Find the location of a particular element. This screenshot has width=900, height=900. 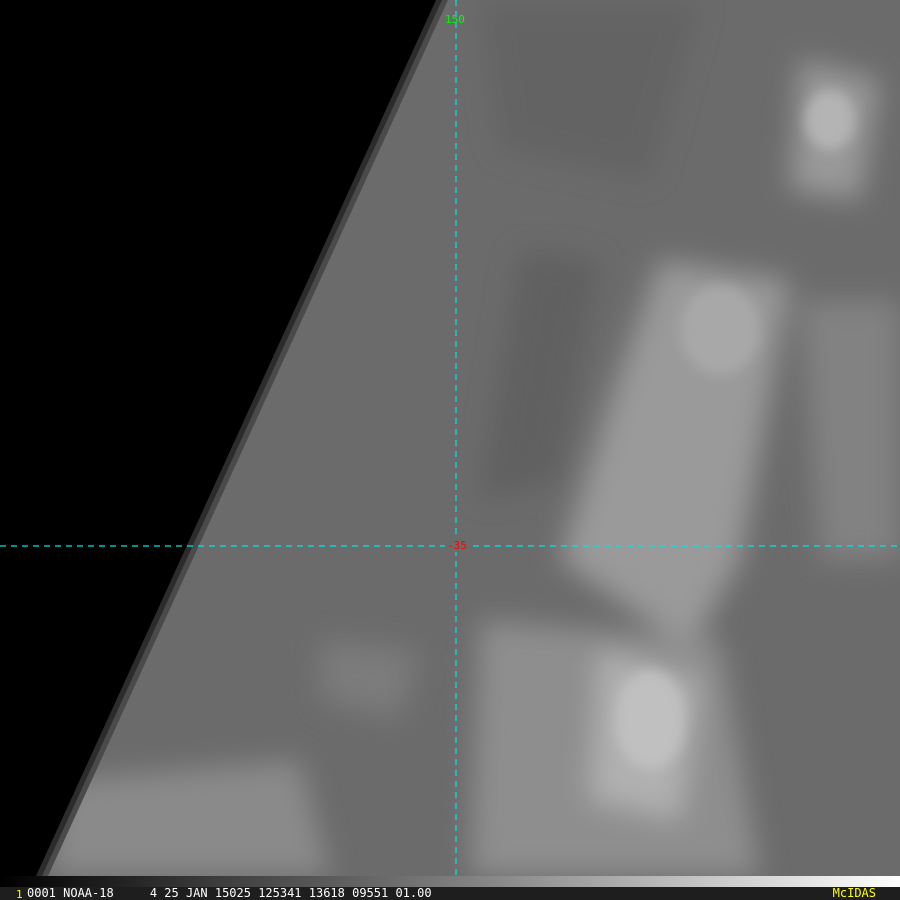

frame-number: 1 is located at coordinates (19, 894).